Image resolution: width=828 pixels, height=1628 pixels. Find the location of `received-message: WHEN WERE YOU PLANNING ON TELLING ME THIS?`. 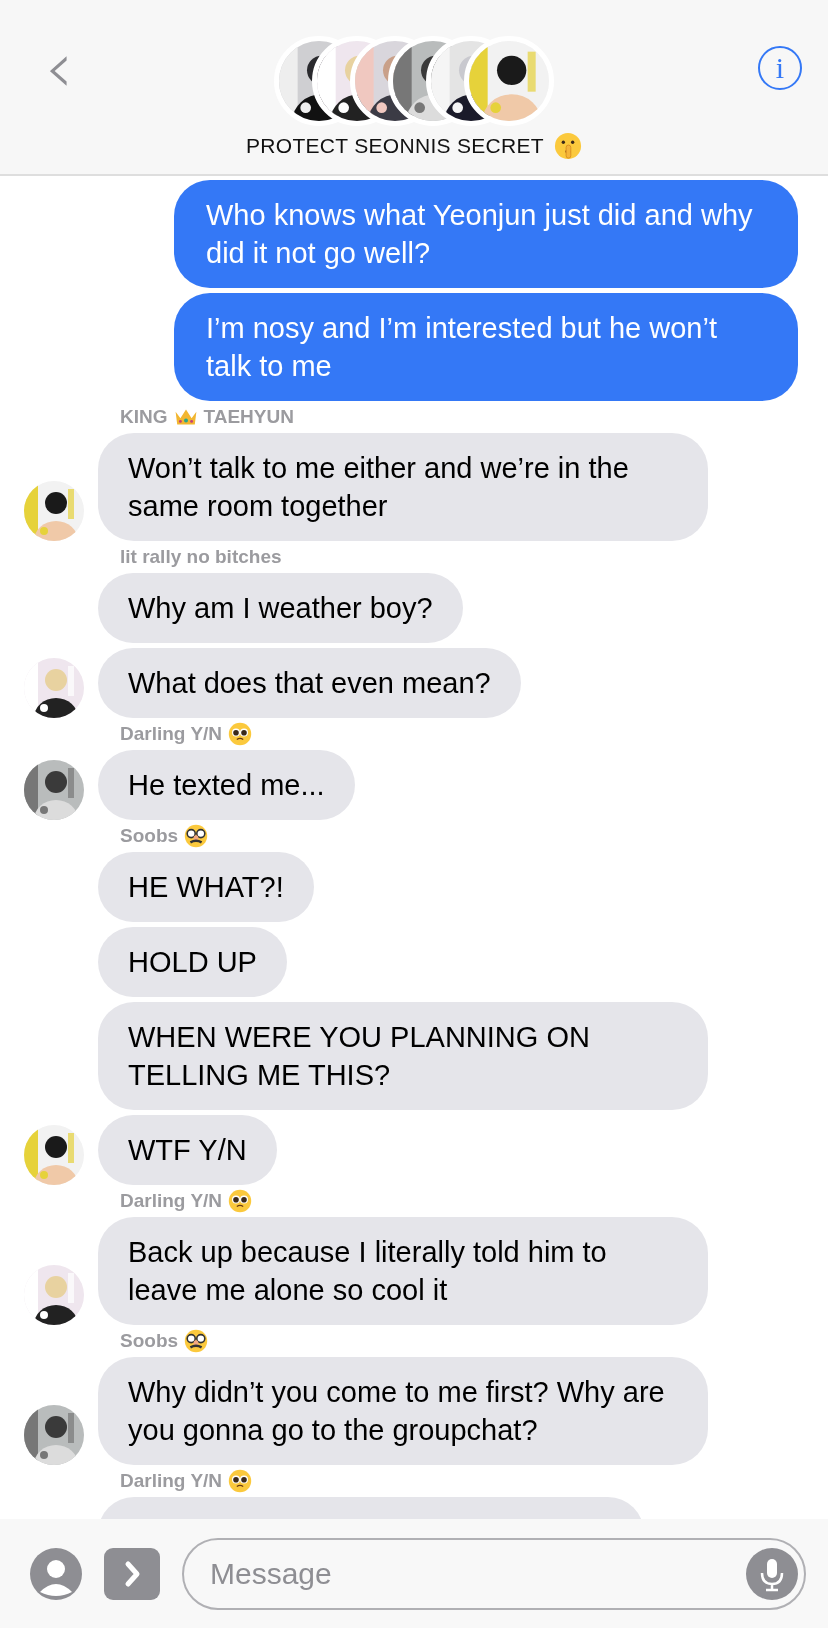

received-message: WHEN WERE YOU PLANNING ON TELLING ME THIS? is located at coordinates (403, 1056).